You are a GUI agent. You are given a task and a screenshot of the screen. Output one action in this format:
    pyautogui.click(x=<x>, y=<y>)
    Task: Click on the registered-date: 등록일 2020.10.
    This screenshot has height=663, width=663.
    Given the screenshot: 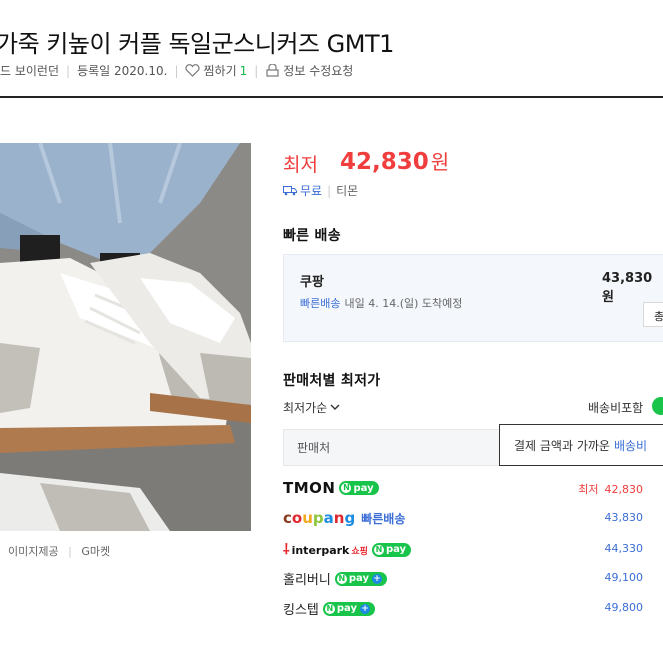 What is the action you would take?
    pyautogui.click(x=122, y=71)
    